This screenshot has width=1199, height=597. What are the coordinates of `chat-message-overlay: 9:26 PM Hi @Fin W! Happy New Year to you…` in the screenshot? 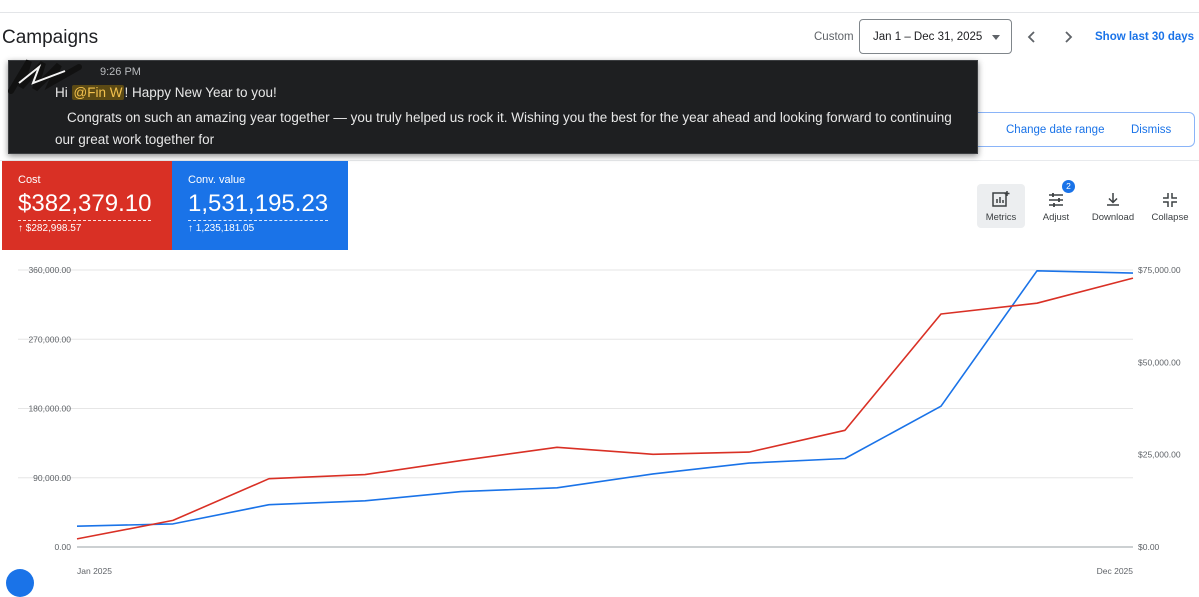 It's located at (493, 106).